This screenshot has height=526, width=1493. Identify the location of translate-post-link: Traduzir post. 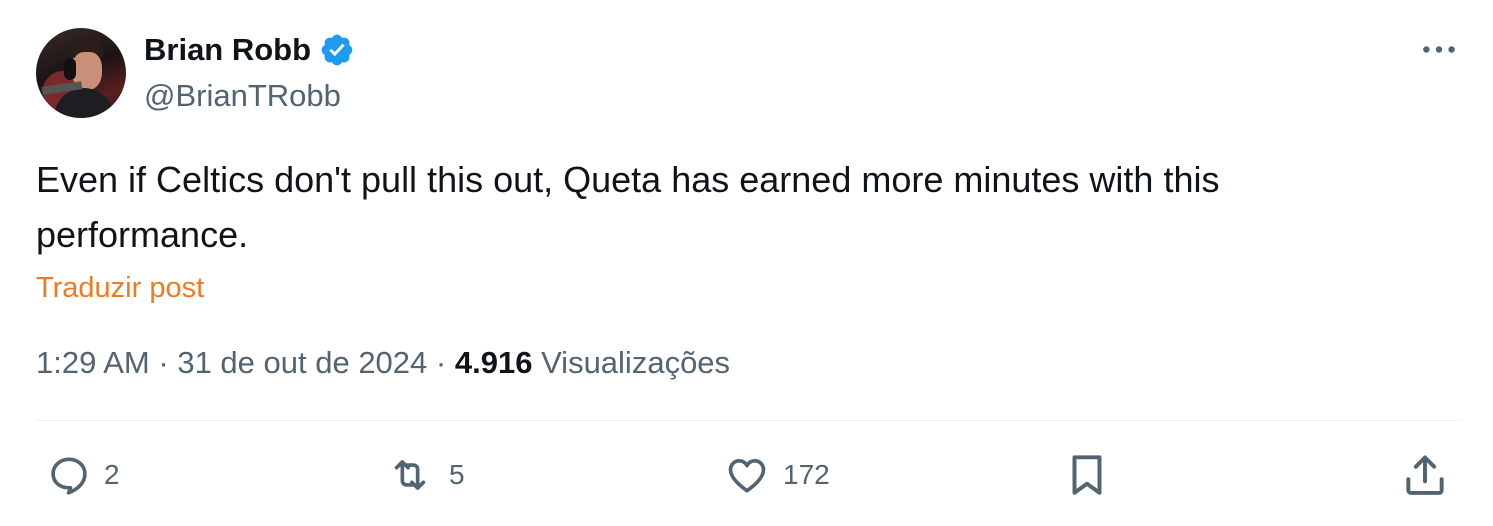
(120, 288).